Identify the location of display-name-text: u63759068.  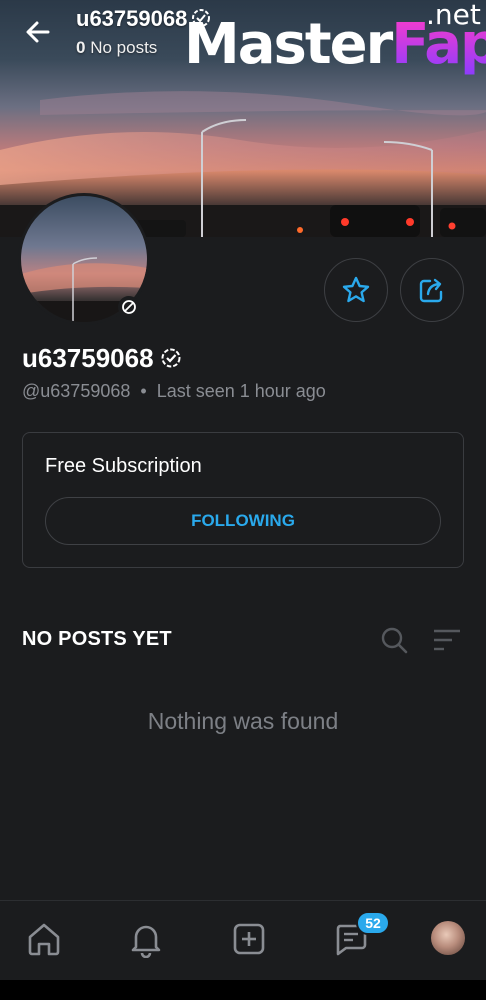
(88, 358).